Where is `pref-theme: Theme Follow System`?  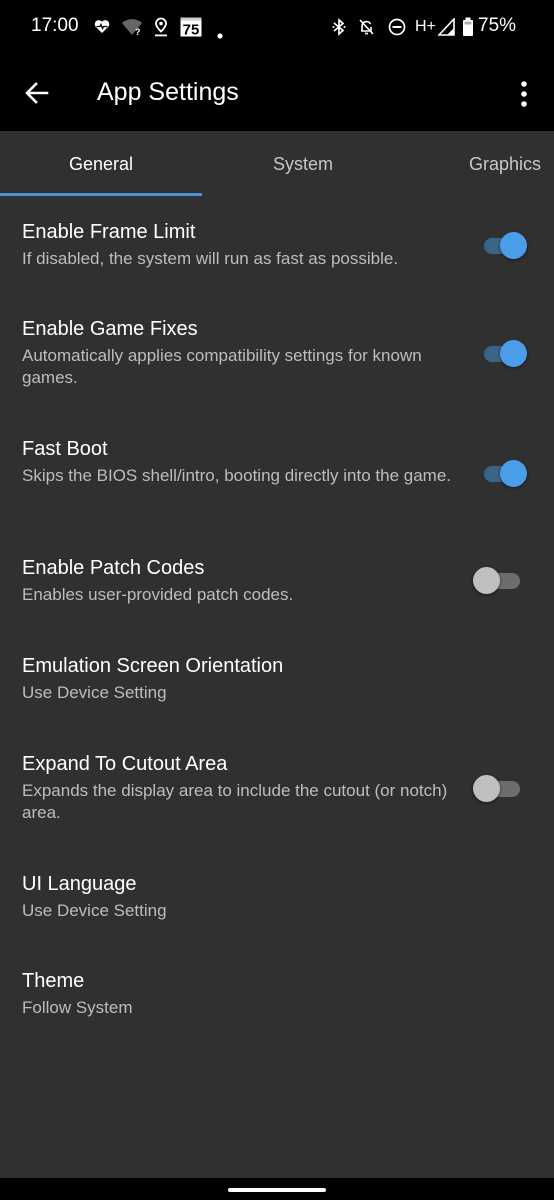 pref-theme: Theme Follow System is located at coordinates (277, 997).